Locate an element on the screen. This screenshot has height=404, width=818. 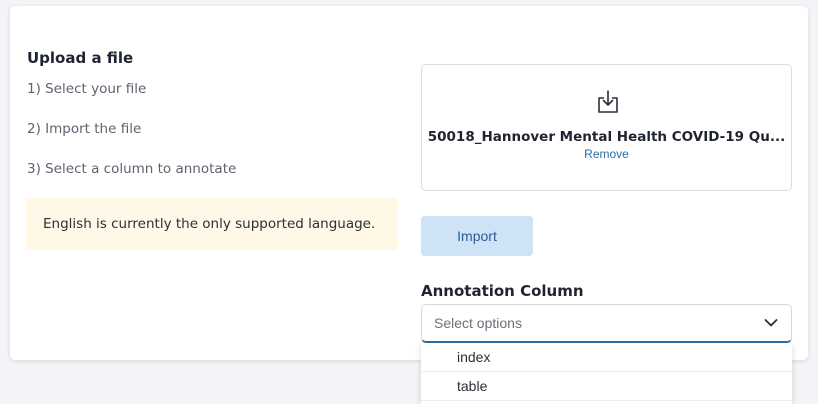
import-button: Import is located at coordinates (477, 236).